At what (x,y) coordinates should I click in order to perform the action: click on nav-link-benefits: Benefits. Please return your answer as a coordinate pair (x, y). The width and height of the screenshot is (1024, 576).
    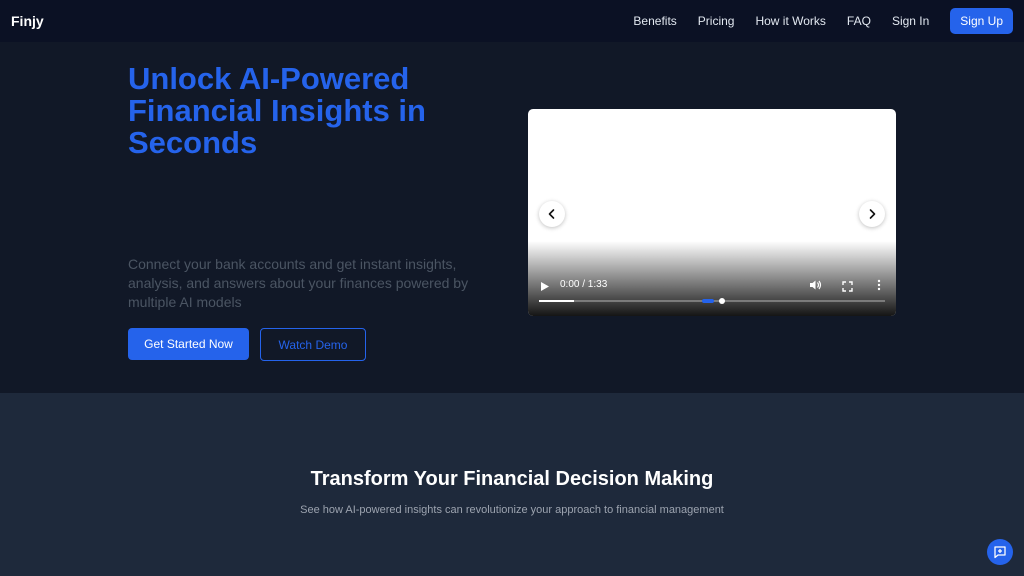
    Looking at the image, I should click on (654, 21).